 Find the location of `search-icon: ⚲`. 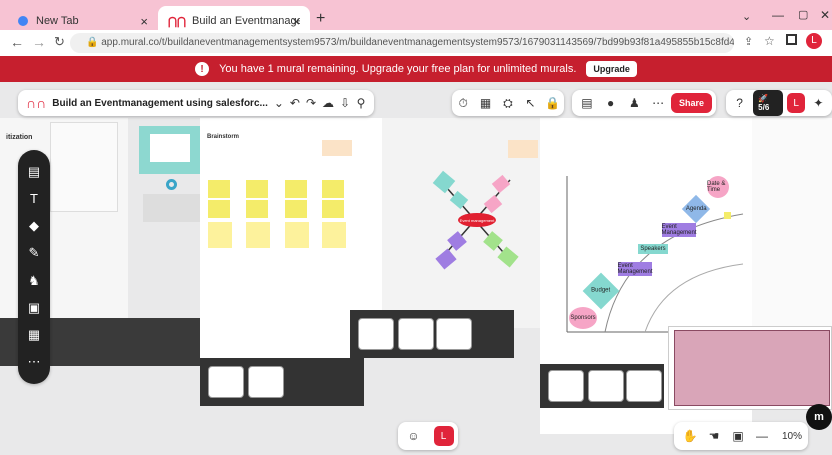

search-icon: ⚲ is located at coordinates (361, 103).